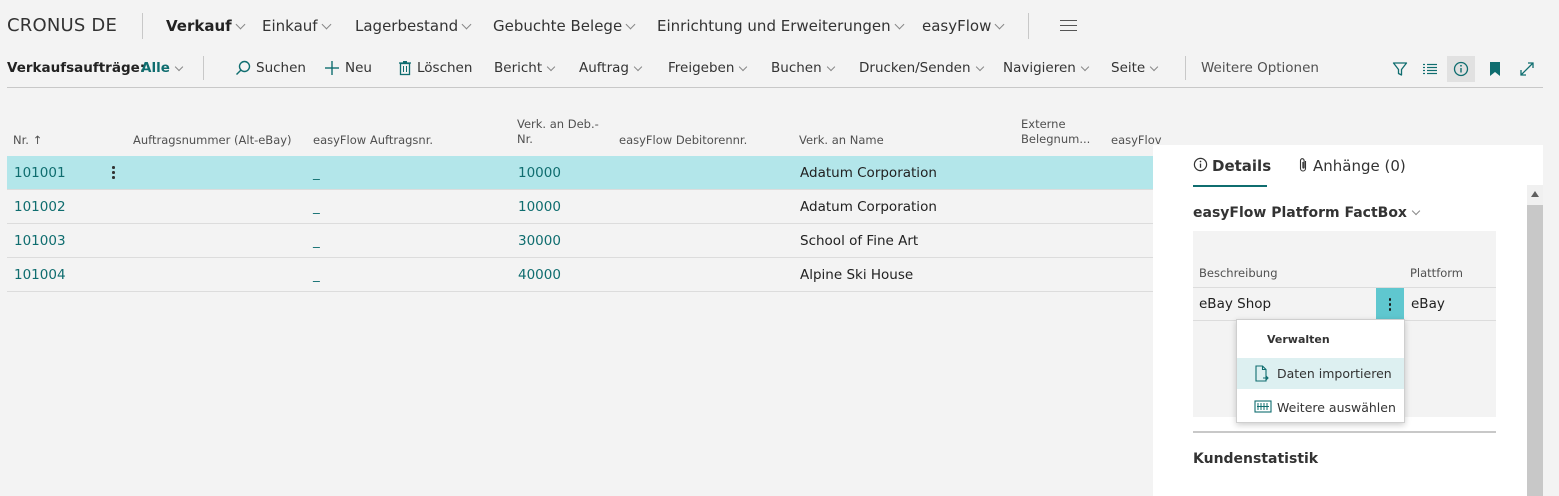  Describe the element at coordinates (27, 140) in the screenshot. I see `column-header-nr: Nr. ↑` at that location.